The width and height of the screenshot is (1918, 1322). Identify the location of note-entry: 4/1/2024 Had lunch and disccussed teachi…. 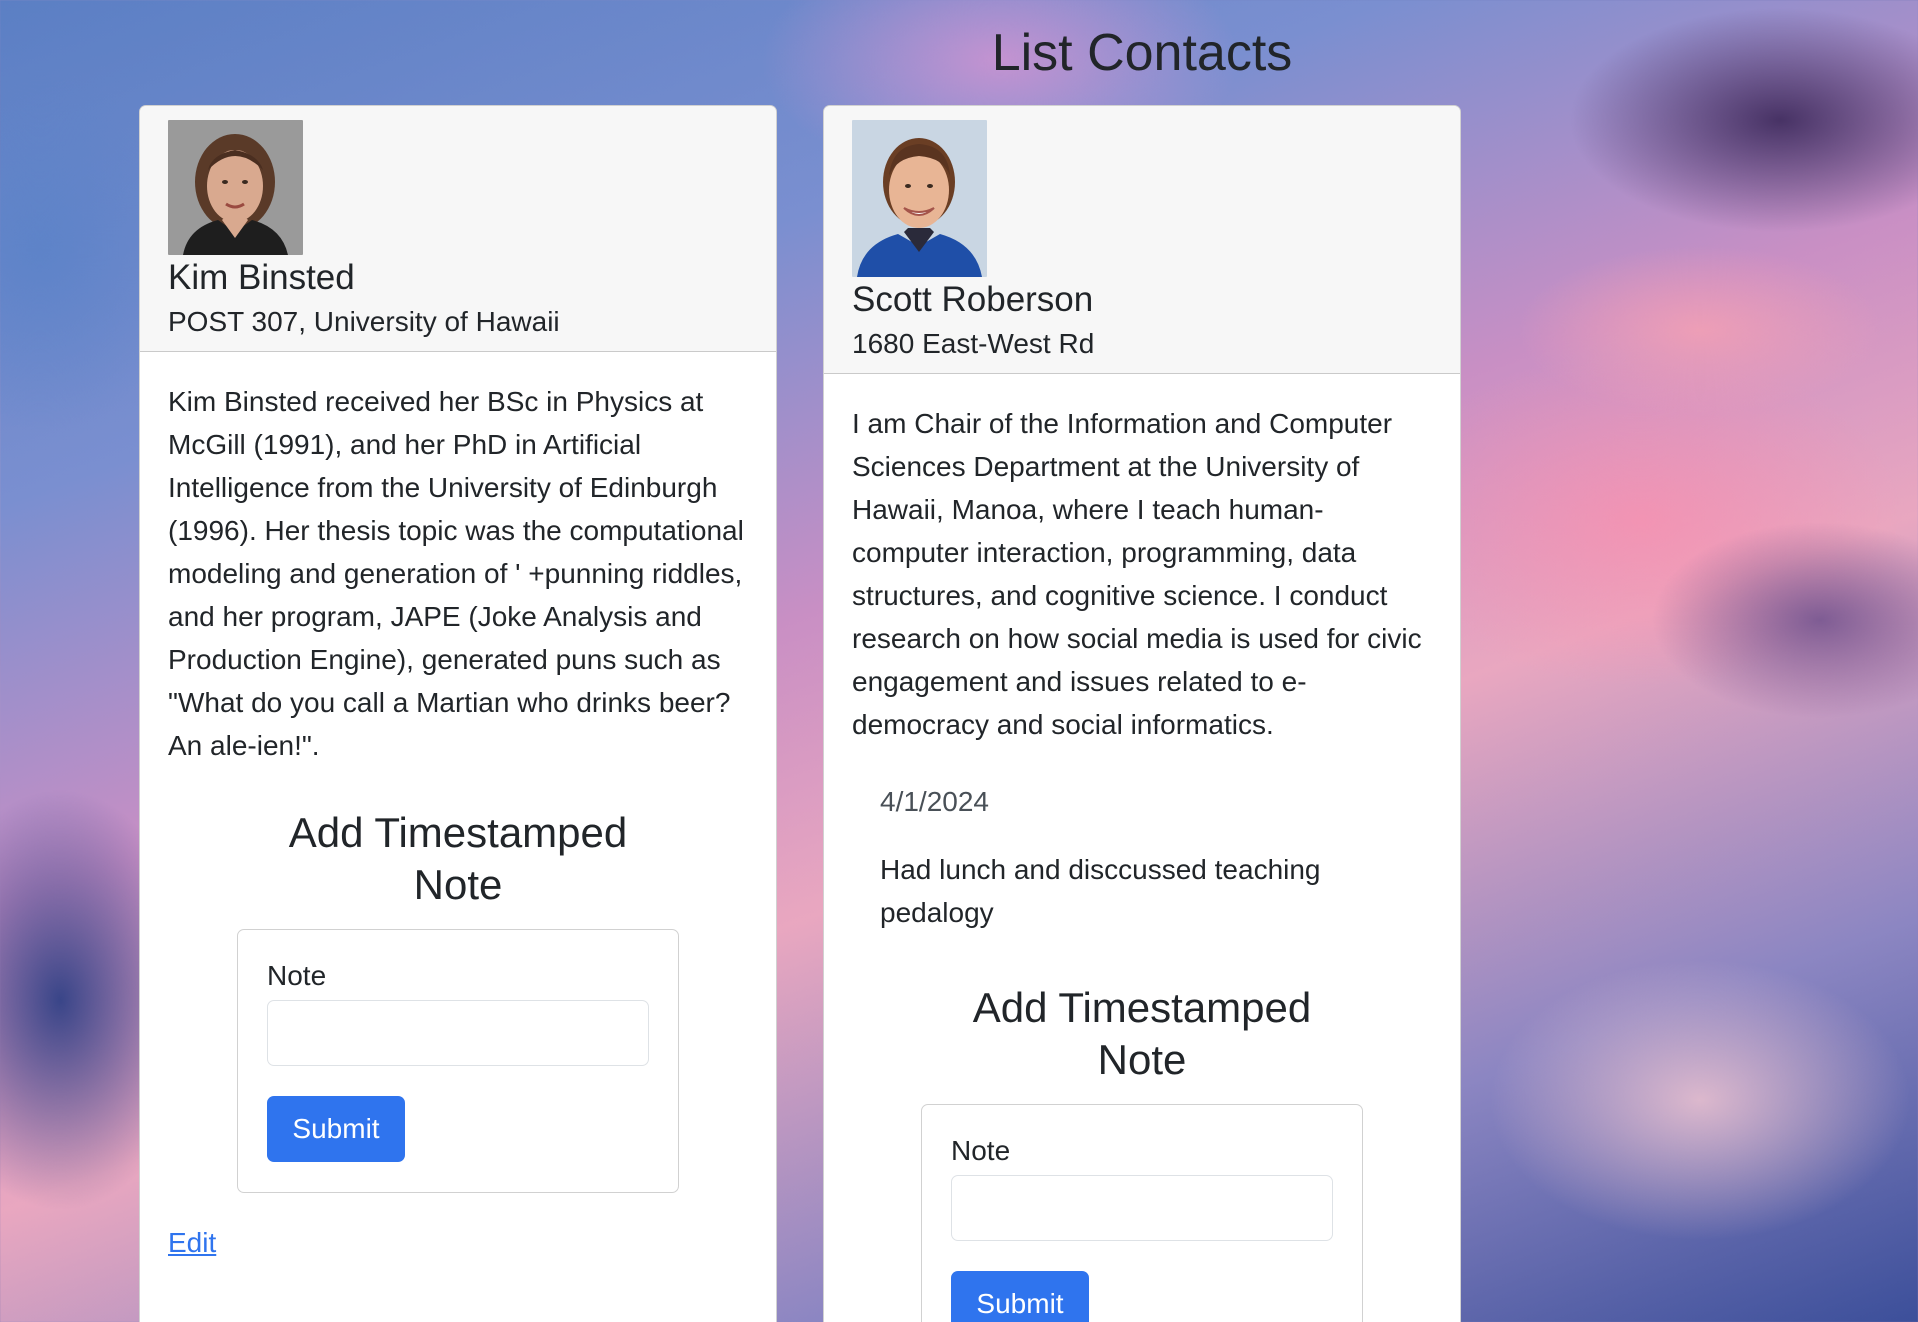
(1142, 860).